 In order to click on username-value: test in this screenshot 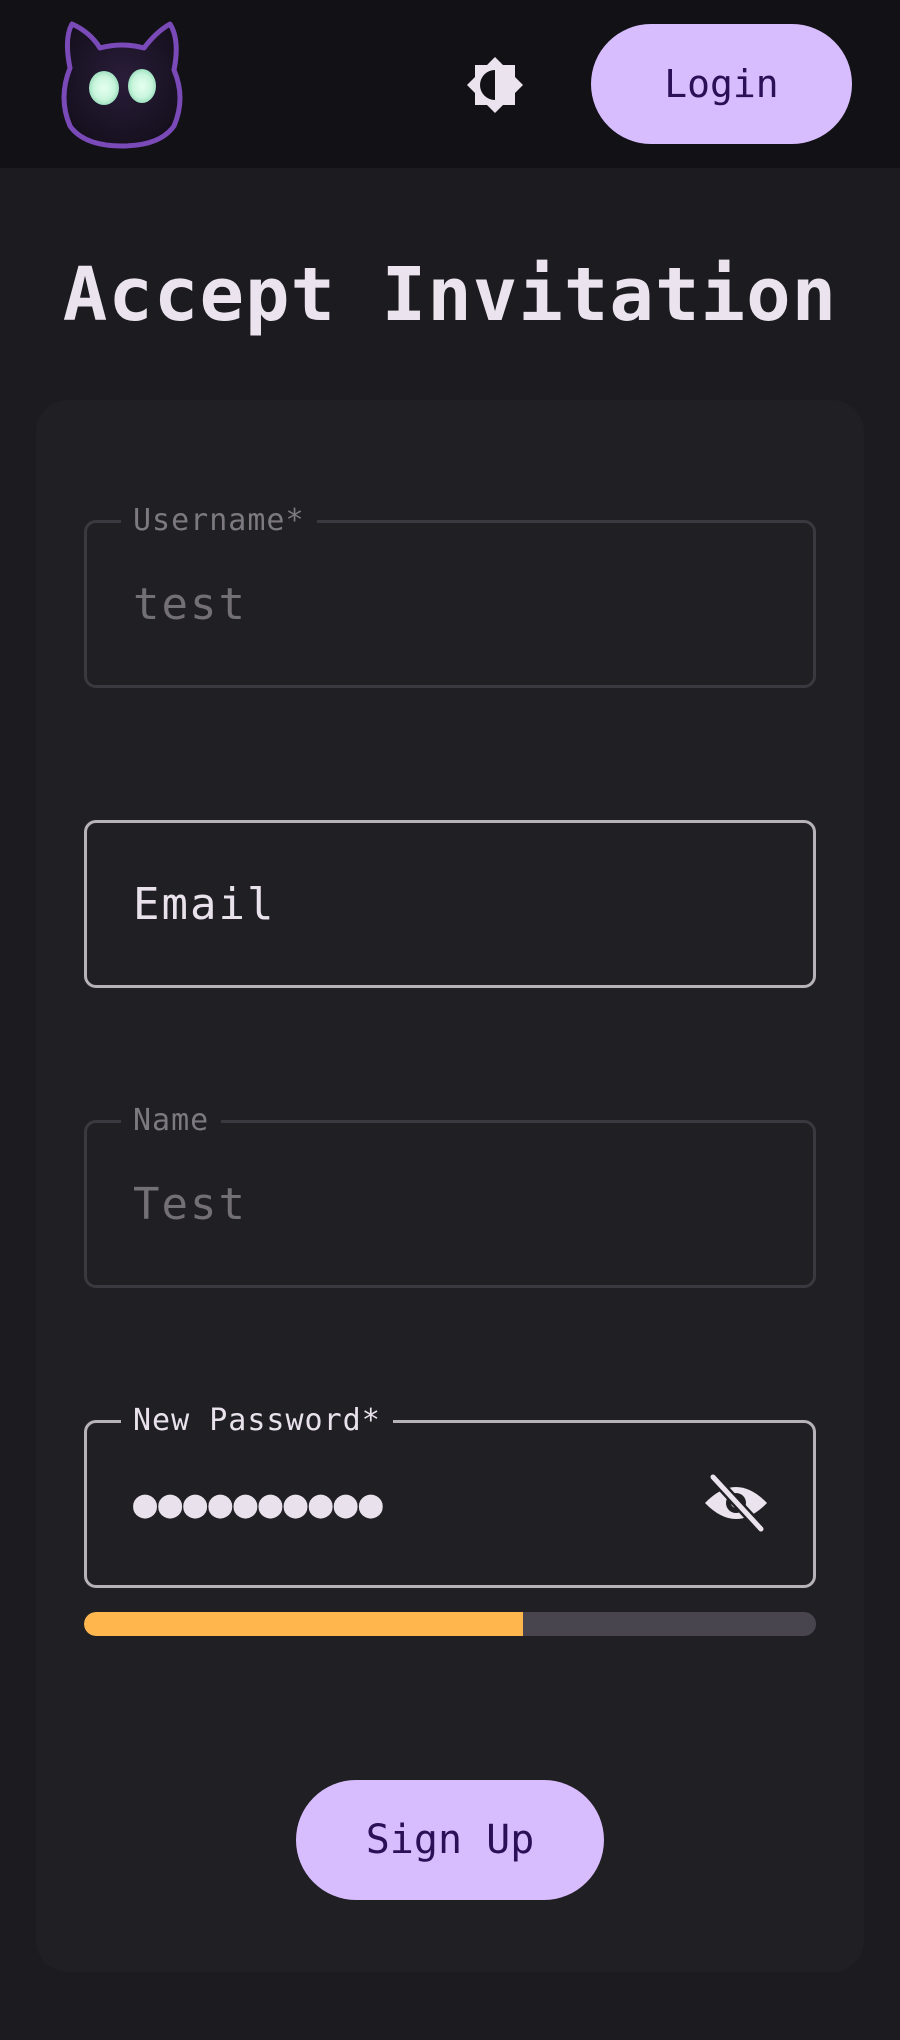, I will do `click(190, 604)`.